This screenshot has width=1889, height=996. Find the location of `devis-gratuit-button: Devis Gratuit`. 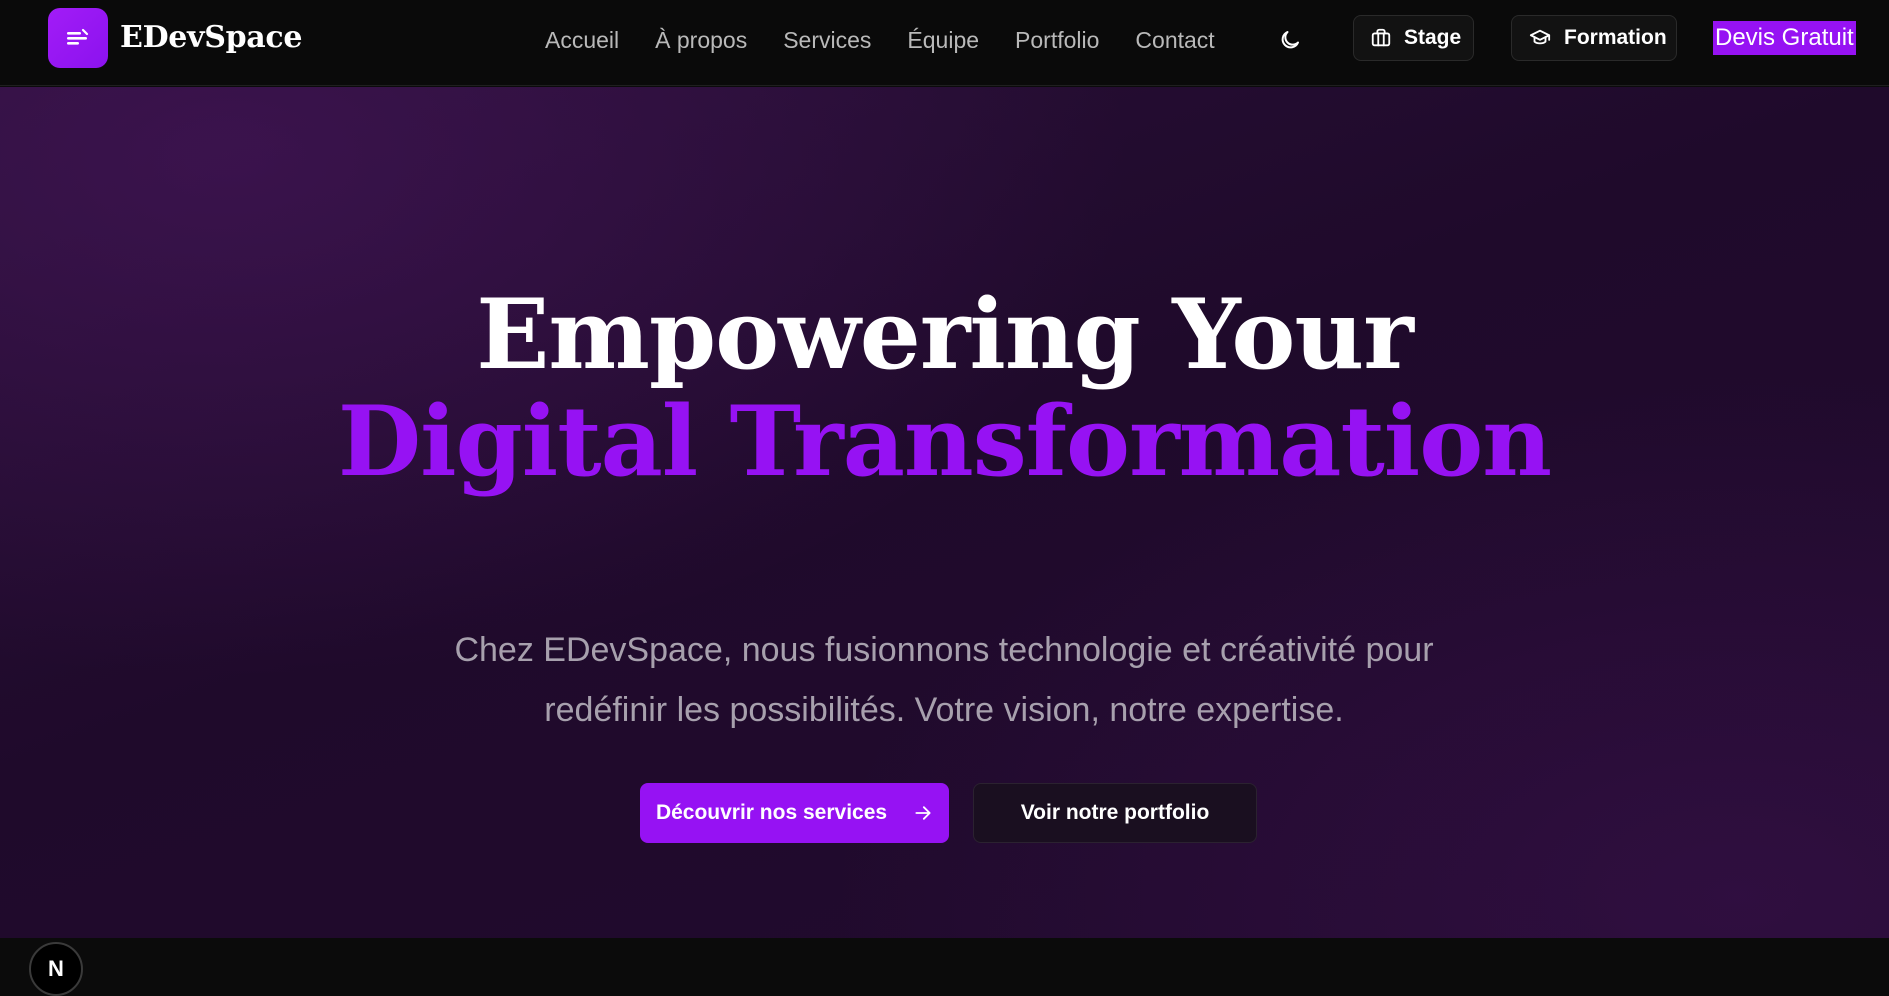

devis-gratuit-button: Devis Gratuit is located at coordinates (1784, 38).